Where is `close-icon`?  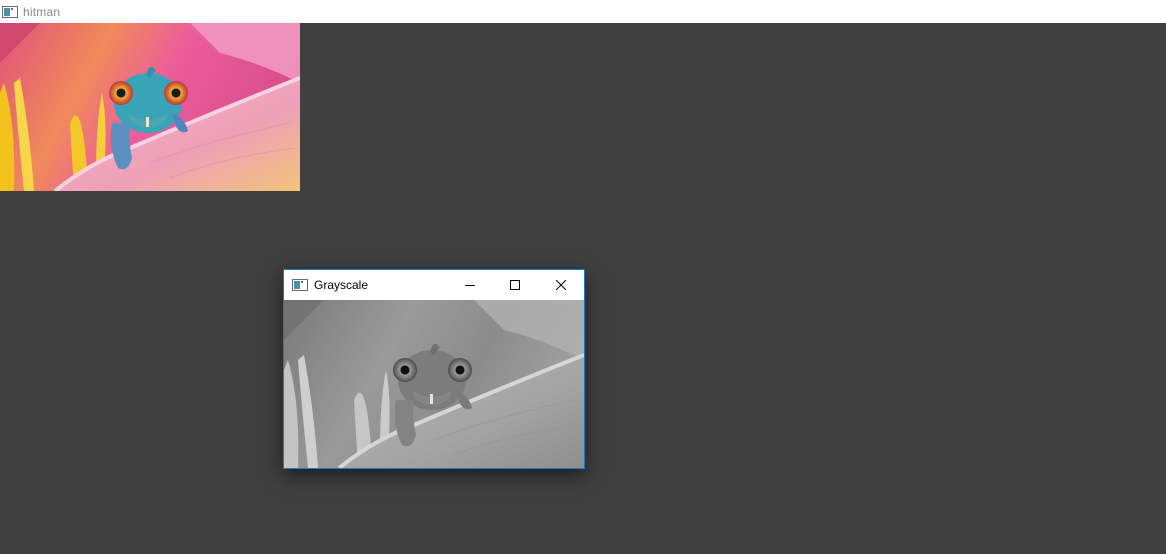
close-icon is located at coordinates (561, 285).